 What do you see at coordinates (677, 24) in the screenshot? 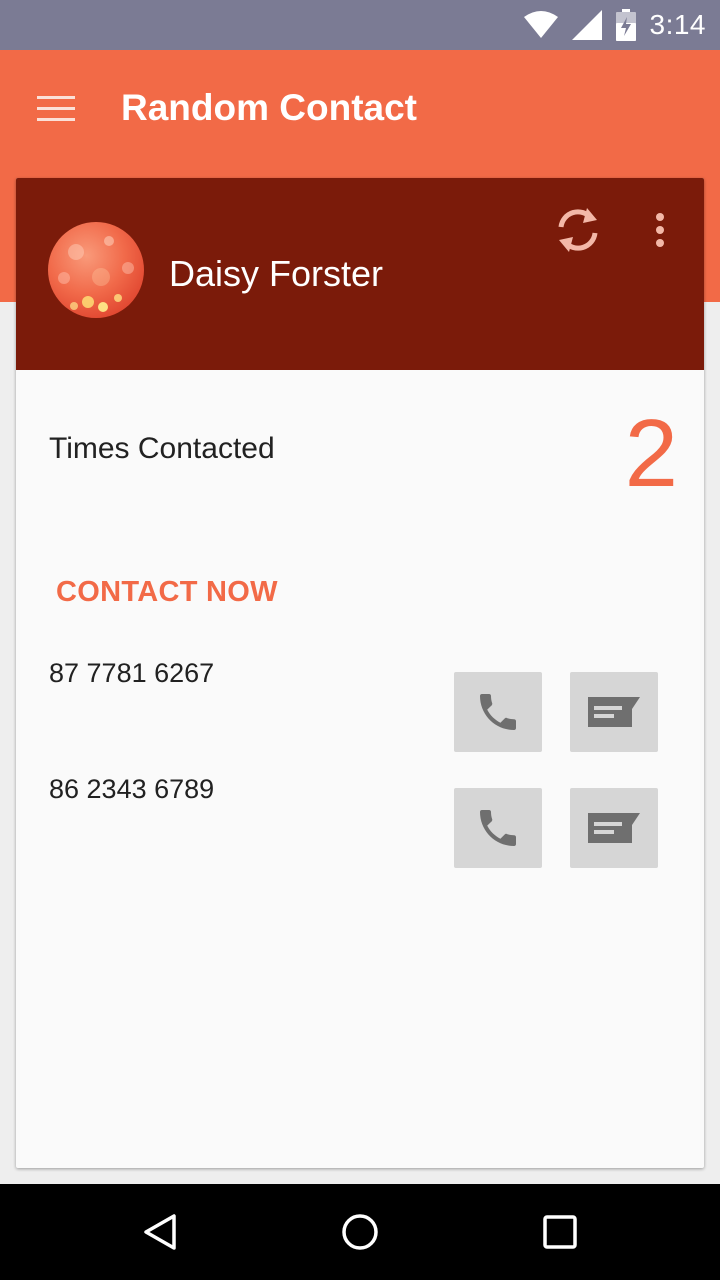
I see `status-time: 3:14` at bounding box center [677, 24].